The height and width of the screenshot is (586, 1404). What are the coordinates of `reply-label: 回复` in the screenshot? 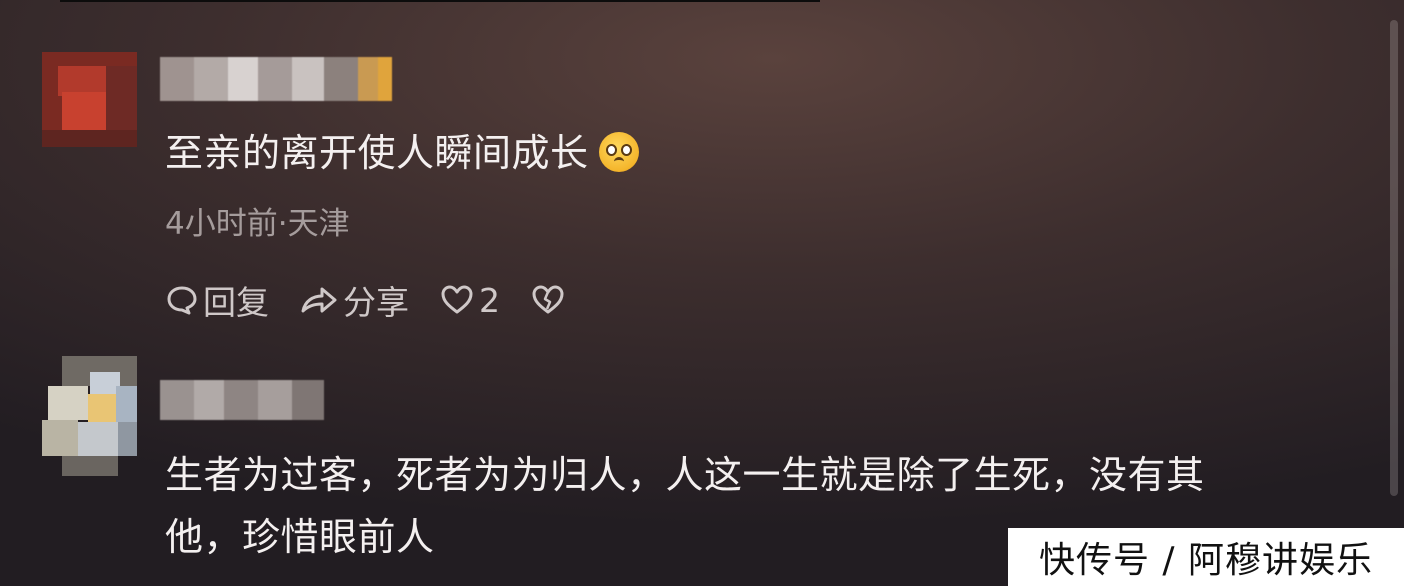 It's located at (236, 302).